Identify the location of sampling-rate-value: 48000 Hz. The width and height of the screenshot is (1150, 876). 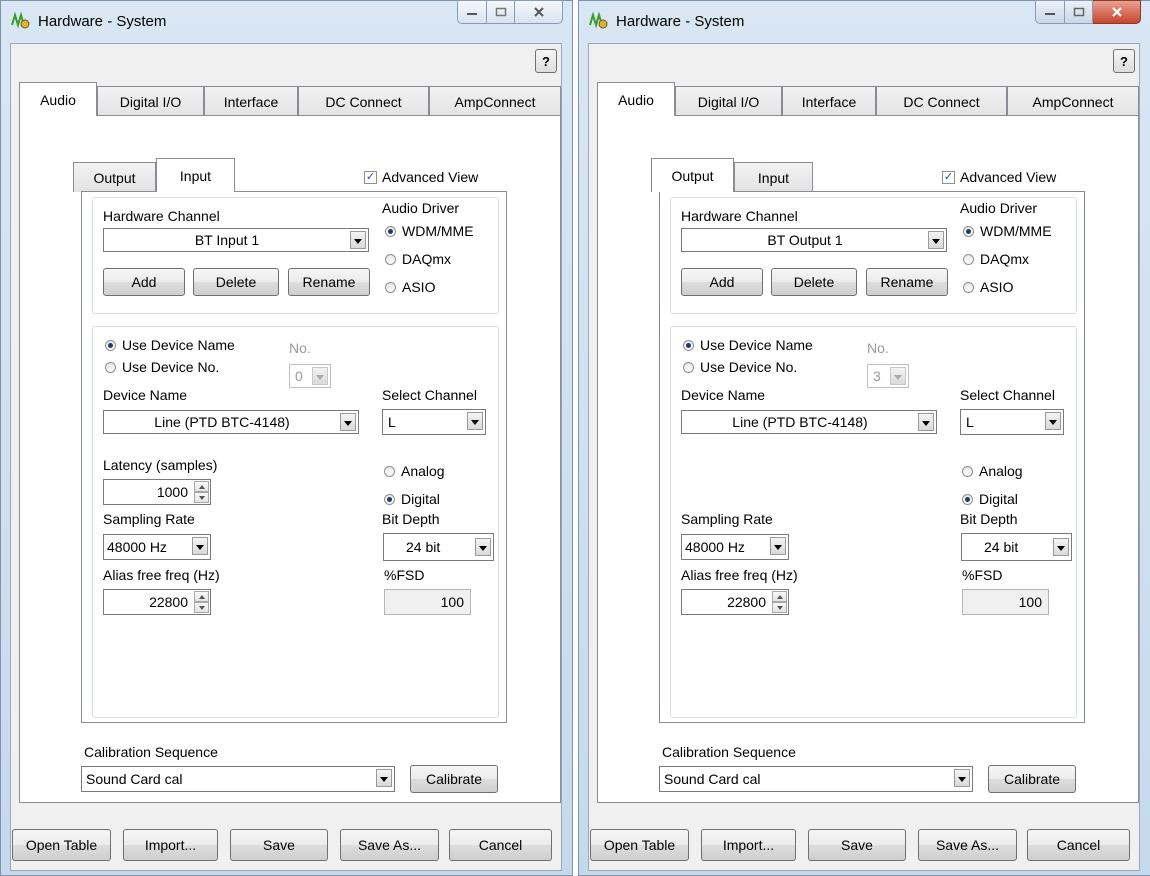
(137, 547).